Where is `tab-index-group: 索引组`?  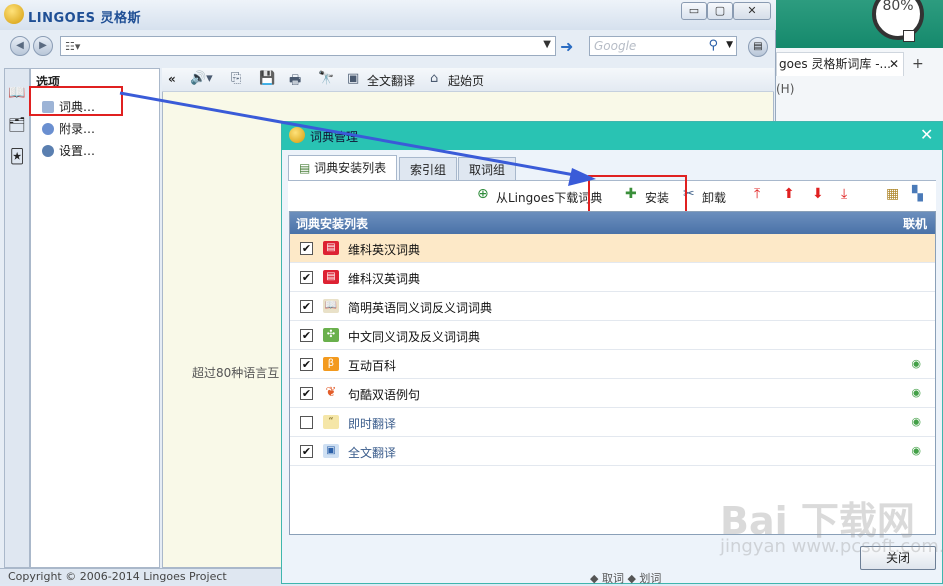 tab-index-group: 索引组 is located at coordinates (428, 169).